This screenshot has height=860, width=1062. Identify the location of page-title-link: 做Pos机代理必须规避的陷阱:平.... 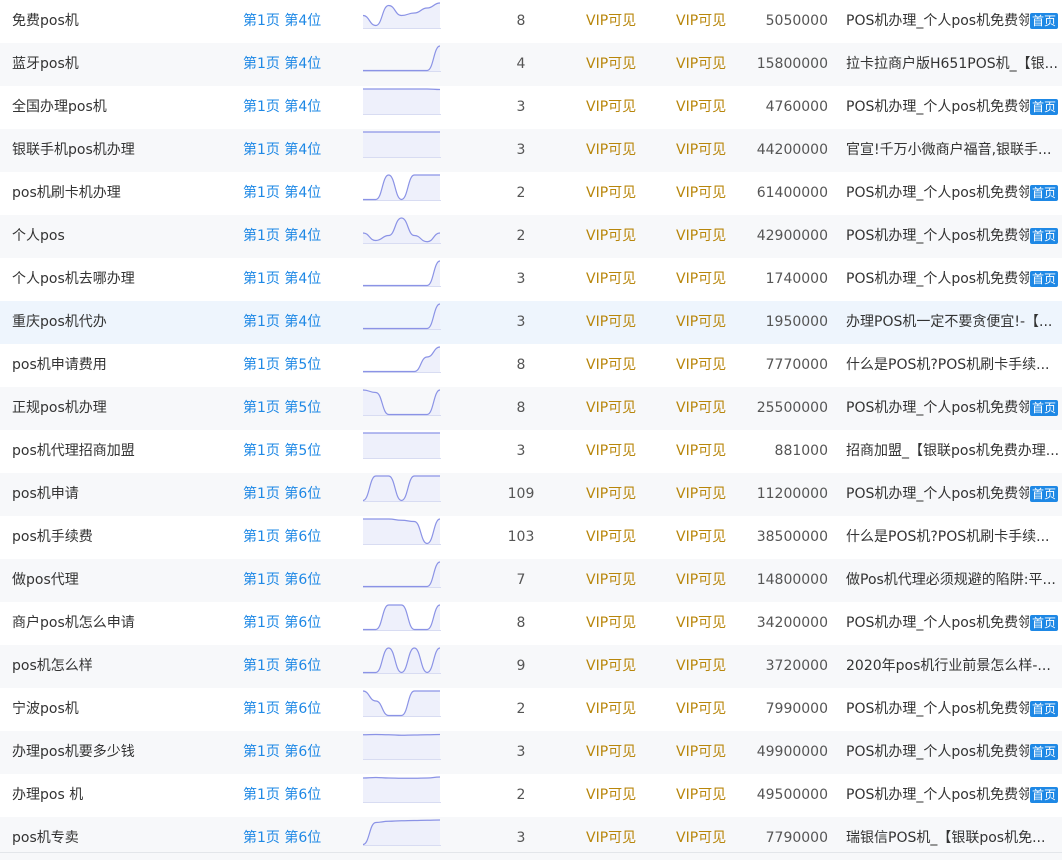
(954, 580).